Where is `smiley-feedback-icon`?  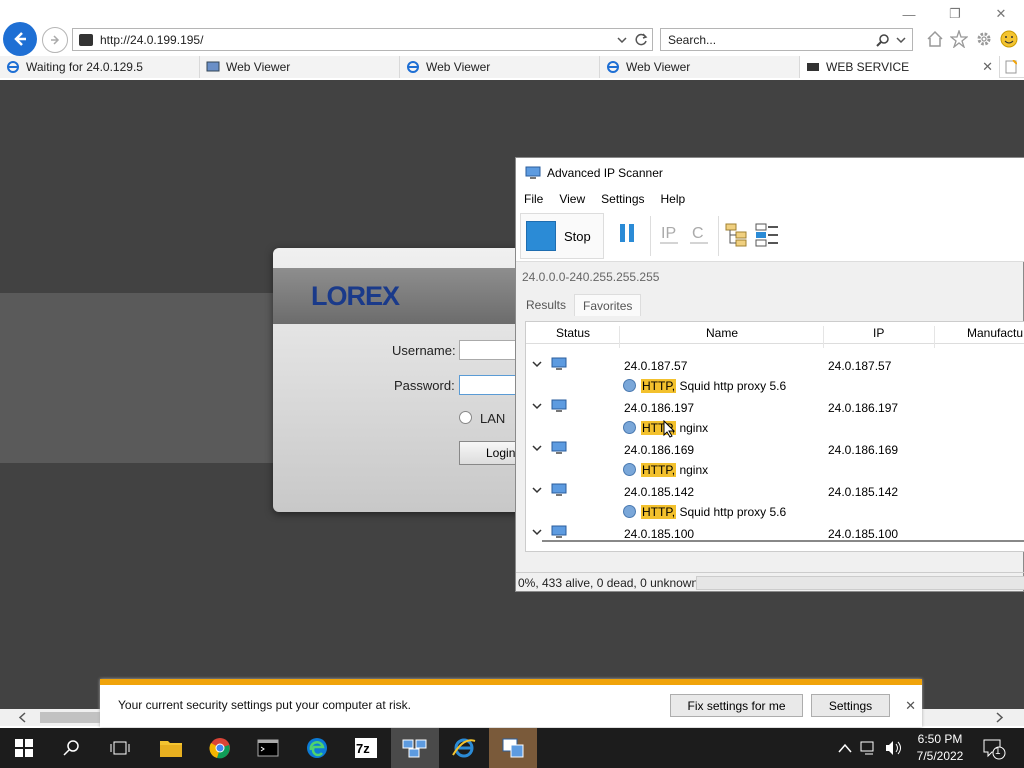
smiley-feedback-icon is located at coordinates (1009, 39).